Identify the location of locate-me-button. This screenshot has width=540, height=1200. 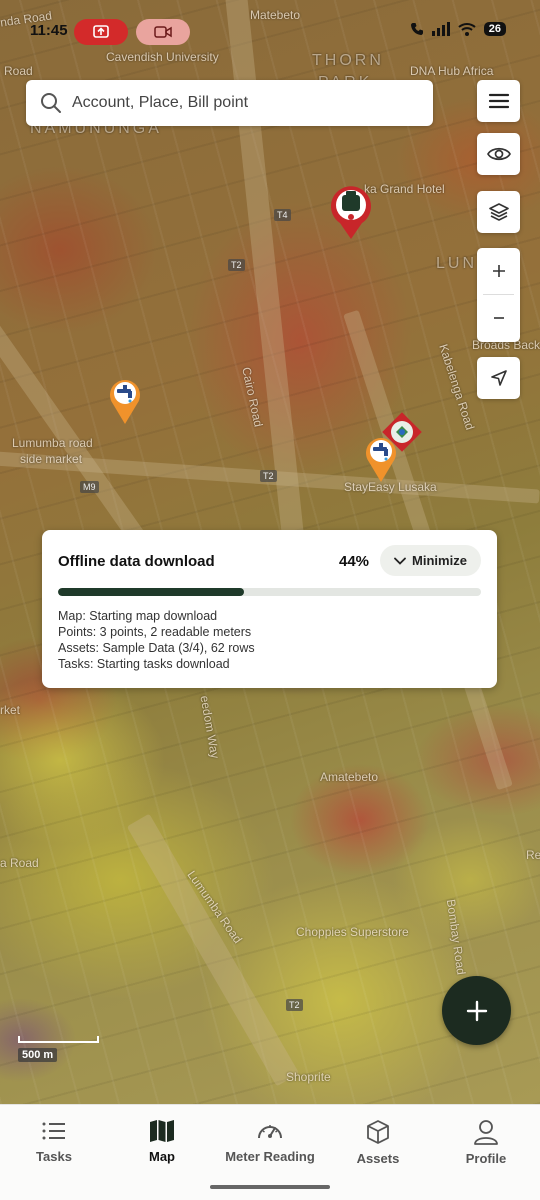
(498, 378).